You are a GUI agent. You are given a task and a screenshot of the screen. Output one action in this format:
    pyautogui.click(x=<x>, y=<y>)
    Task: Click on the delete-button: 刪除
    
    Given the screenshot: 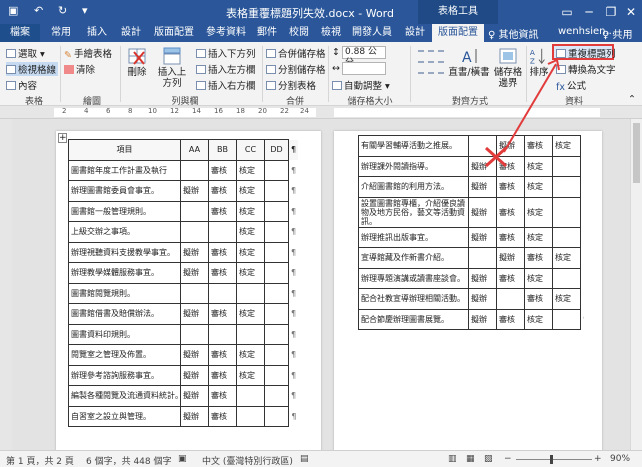 What is the action you would take?
    pyautogui.click(x=137, y=62)
    